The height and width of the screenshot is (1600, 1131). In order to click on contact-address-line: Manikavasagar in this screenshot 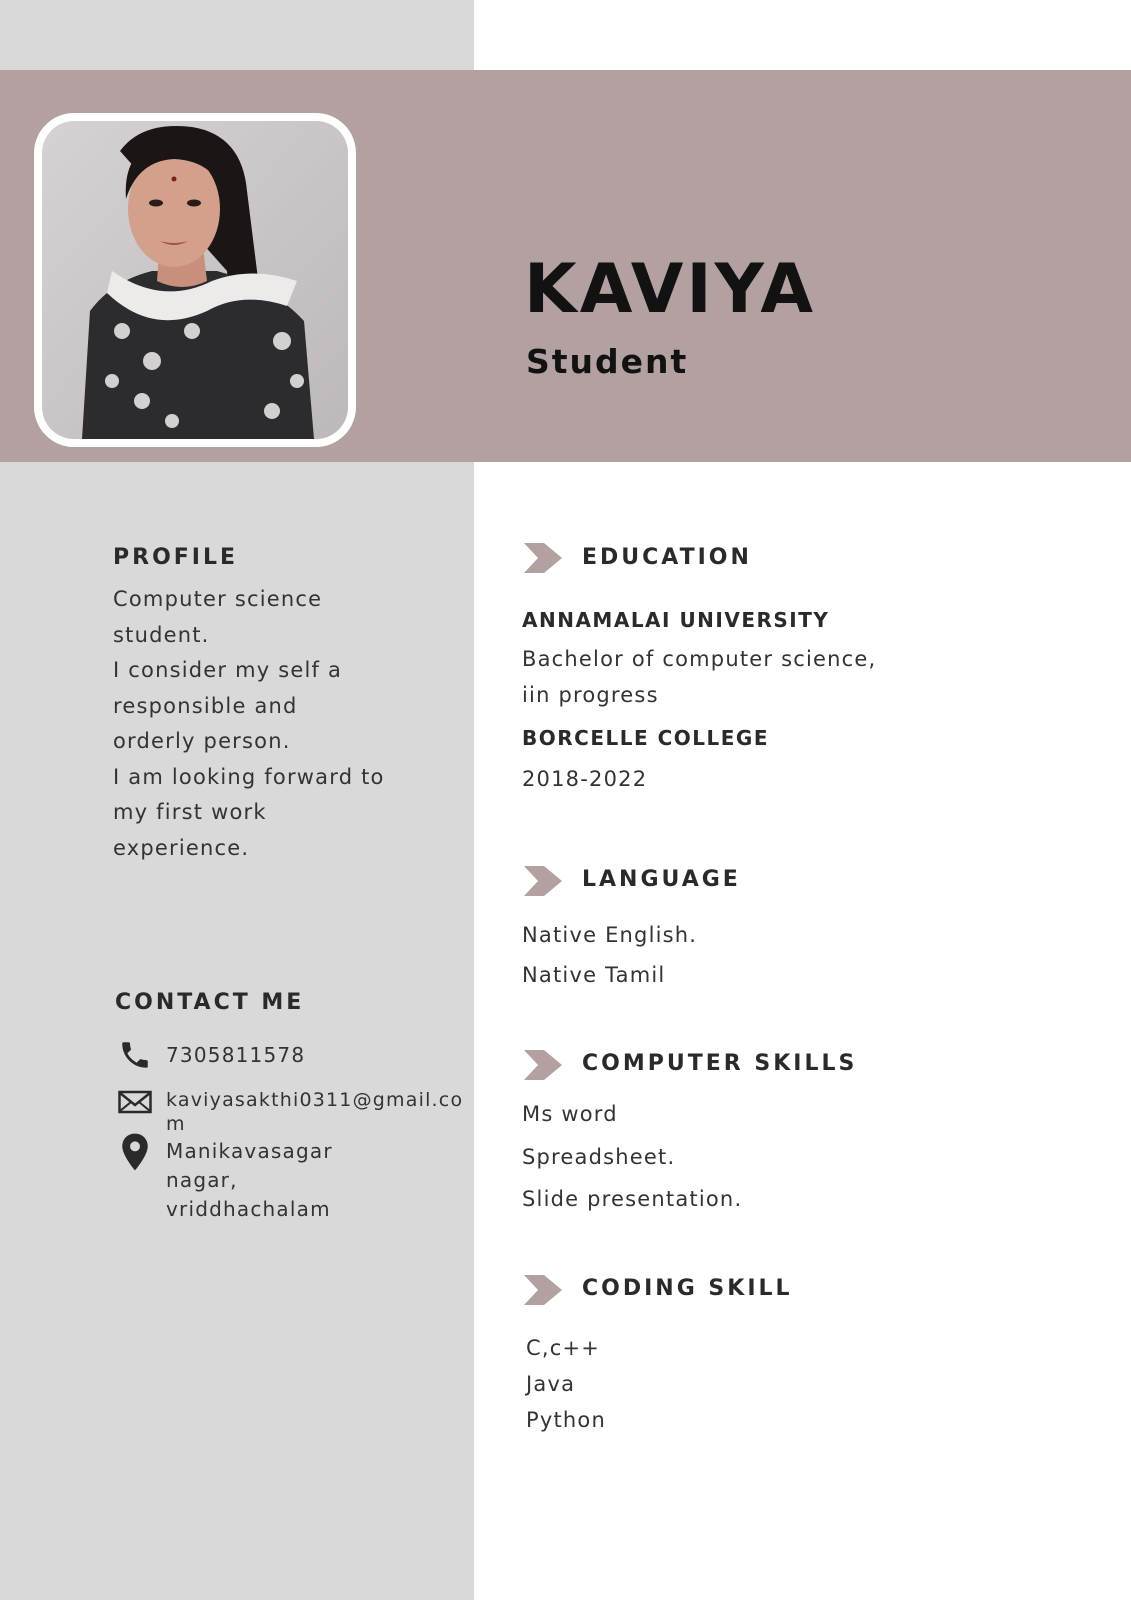, I will do `click(249, 1151)`.